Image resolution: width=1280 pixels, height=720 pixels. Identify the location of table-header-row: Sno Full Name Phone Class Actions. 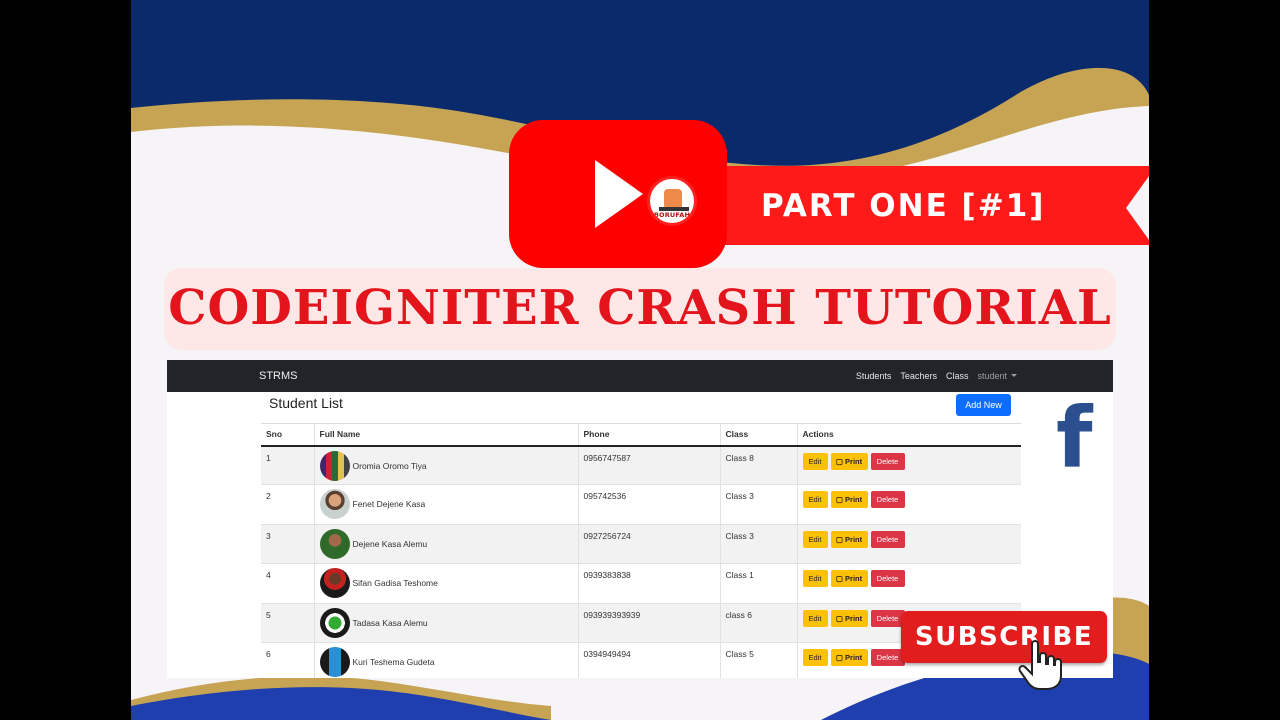
(641, 435).